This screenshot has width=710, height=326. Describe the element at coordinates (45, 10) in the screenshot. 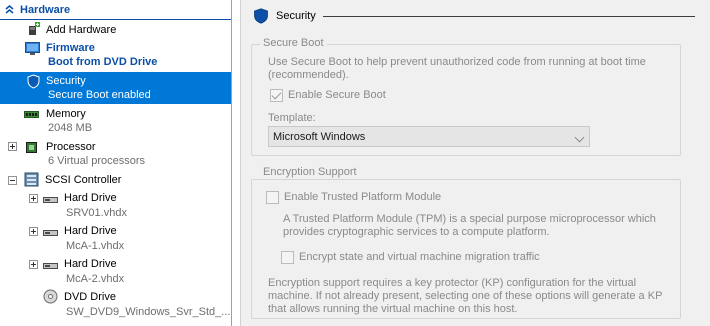

I see `hardware-category-title: Hardware` at that location.